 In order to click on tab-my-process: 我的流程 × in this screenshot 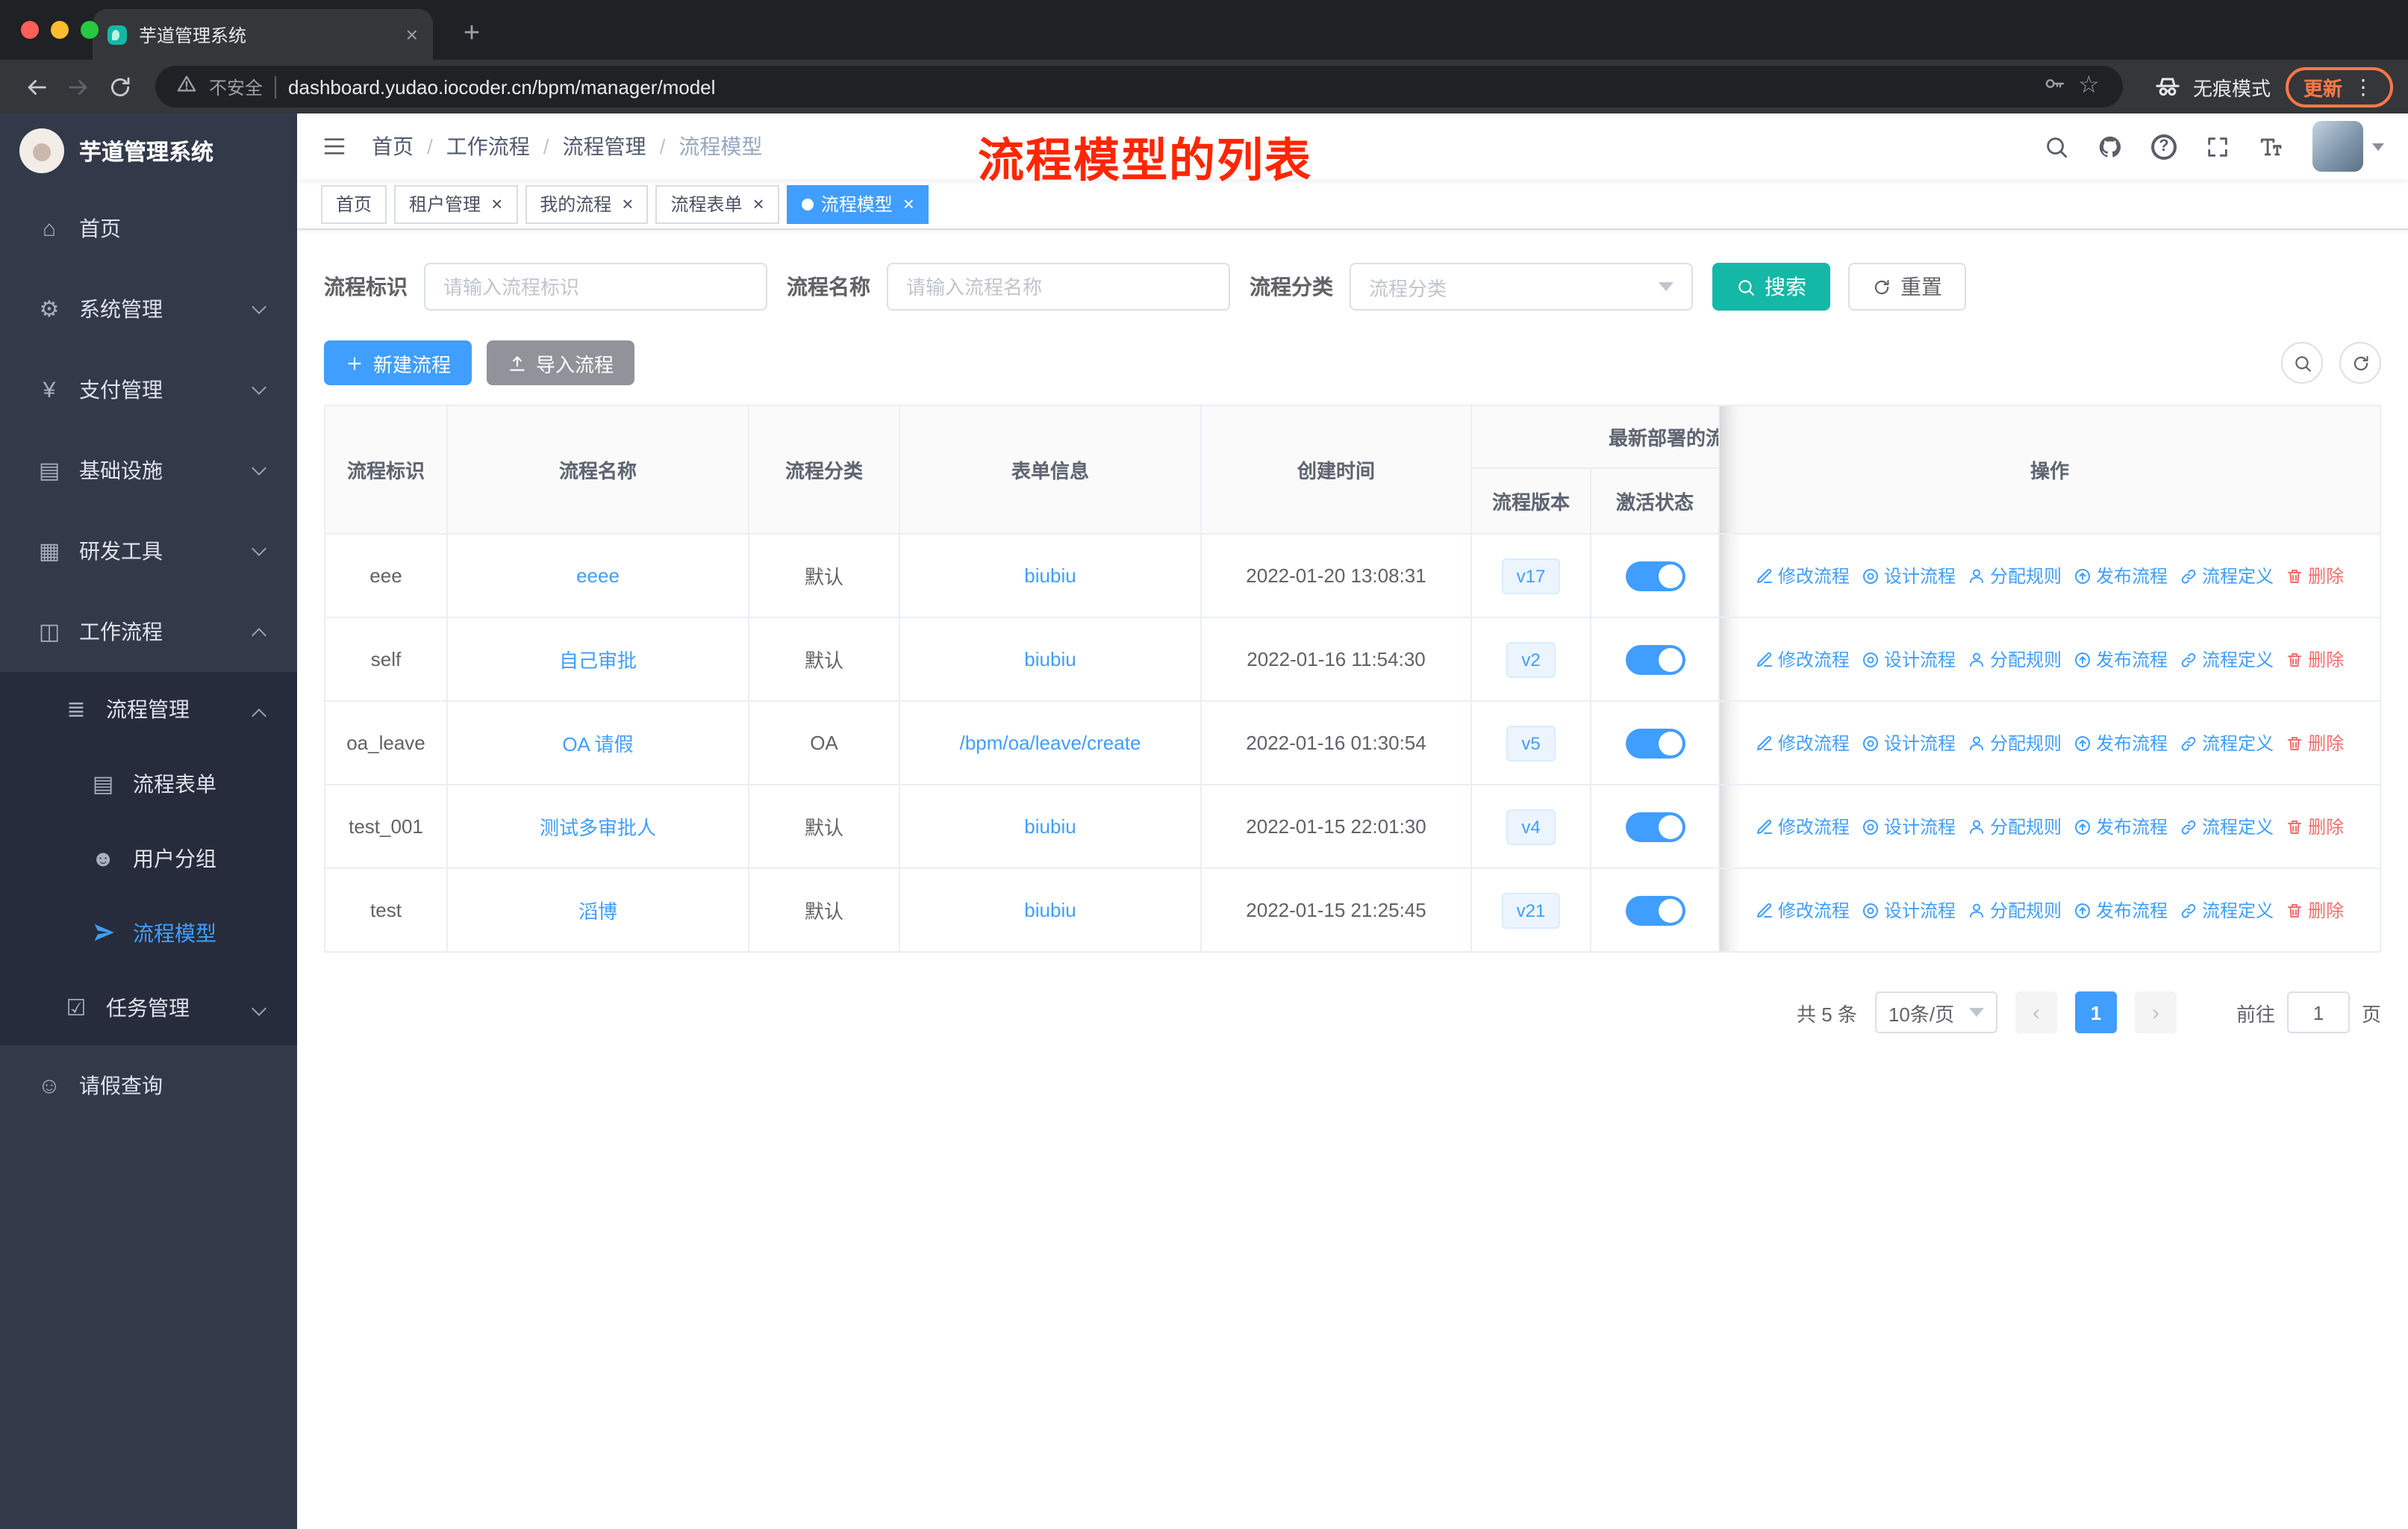, I will do `click(587, 203)`.